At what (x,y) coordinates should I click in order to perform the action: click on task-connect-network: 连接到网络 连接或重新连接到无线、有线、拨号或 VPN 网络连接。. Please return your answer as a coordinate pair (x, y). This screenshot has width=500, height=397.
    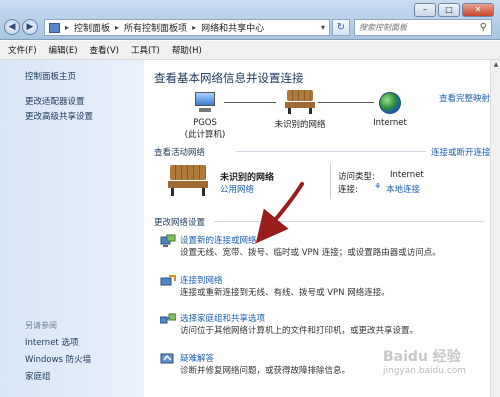
    Looking at the image, I should click on (320, 287).